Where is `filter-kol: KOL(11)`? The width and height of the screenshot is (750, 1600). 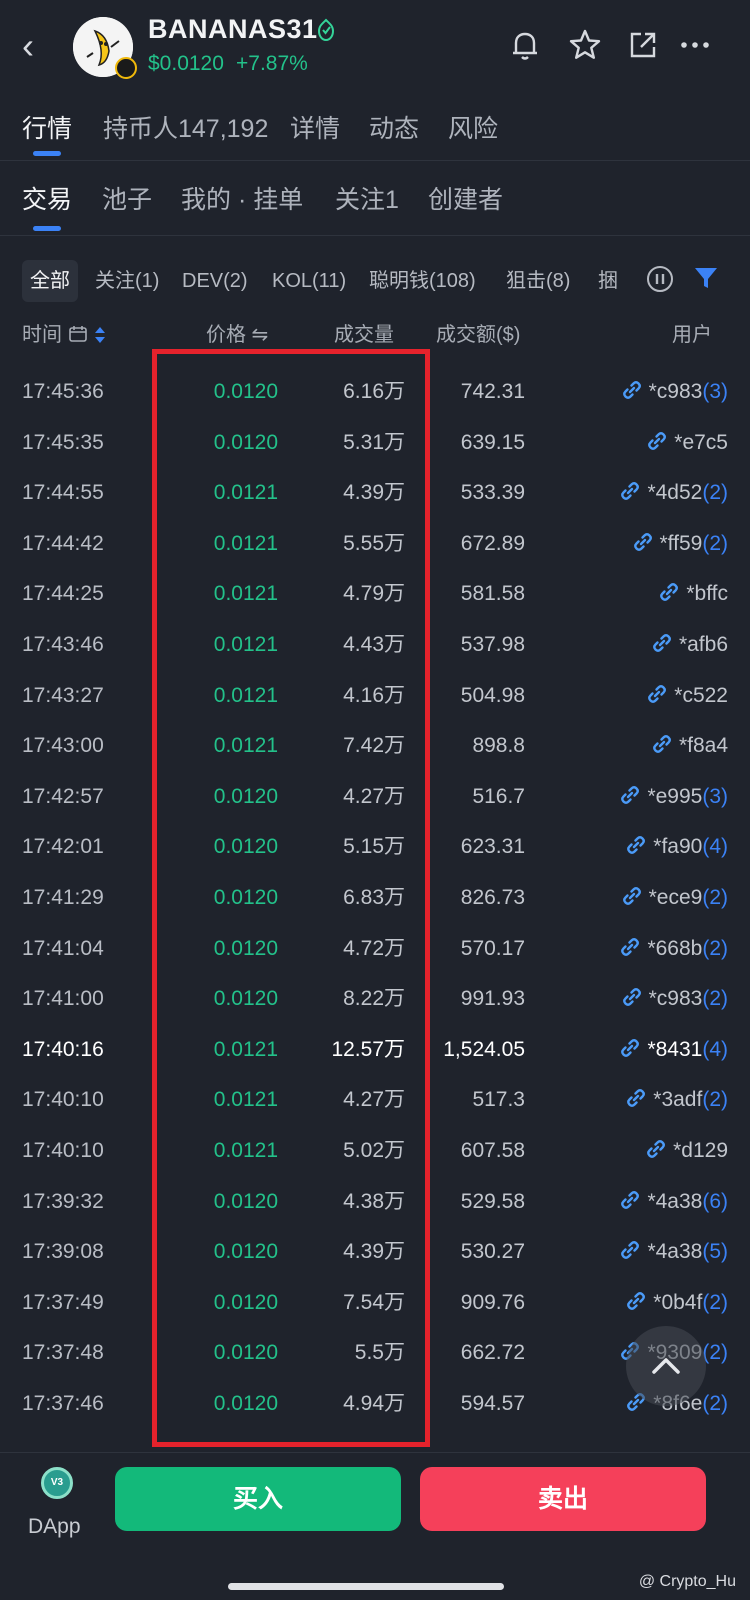 filter-kol: KOL(11) is located at coordinates (309, 281).